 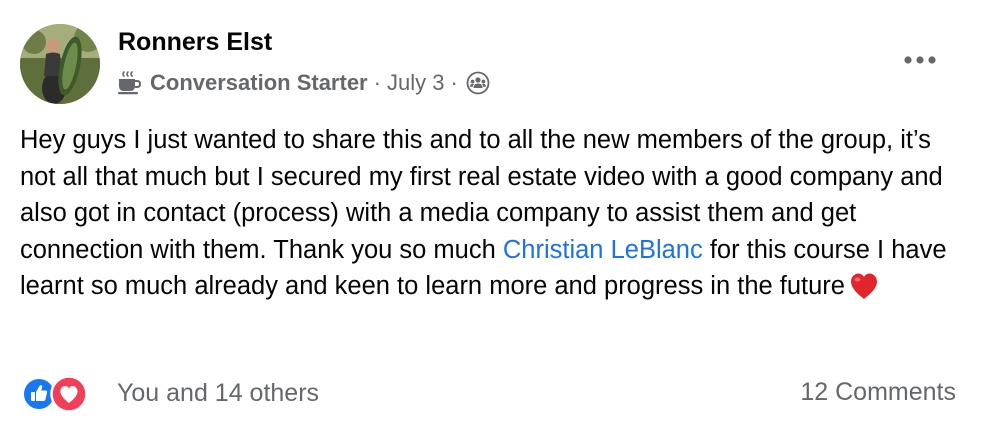 I want to click on reaction-icons, so click(x=61, y=394).